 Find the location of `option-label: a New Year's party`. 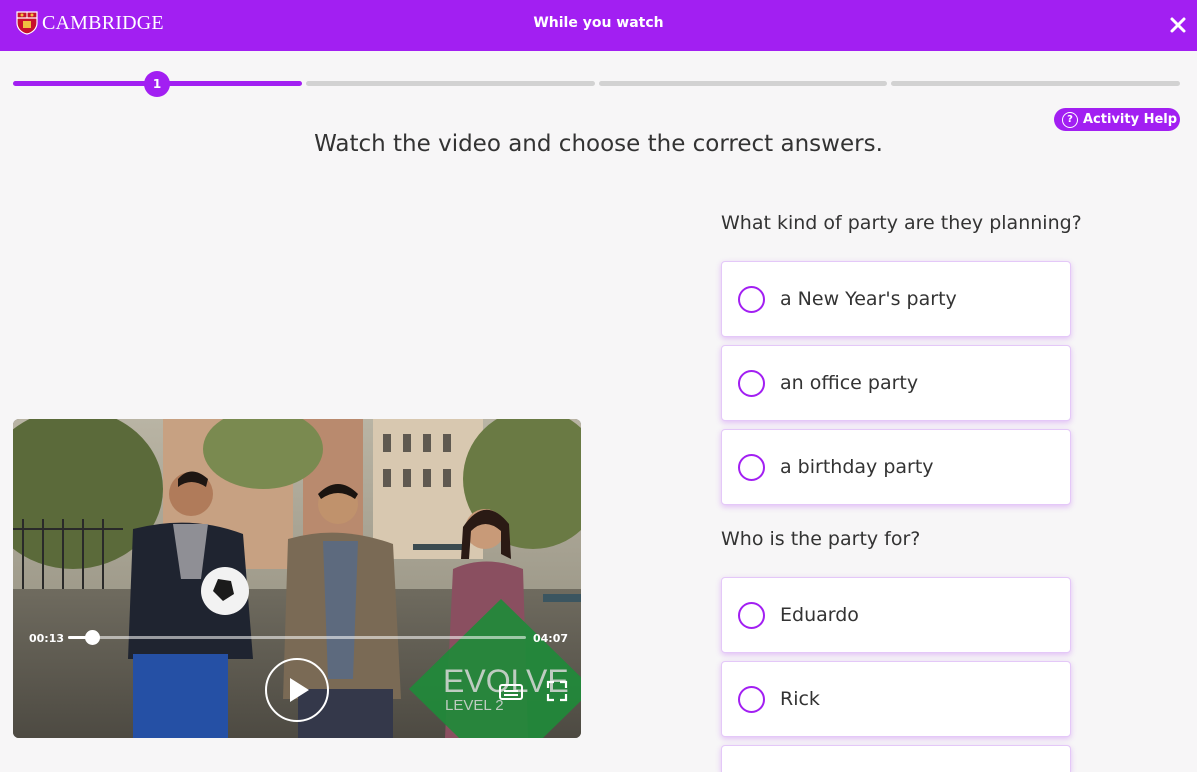

option-label: a New Year's party is located at coordinates (868, 299).